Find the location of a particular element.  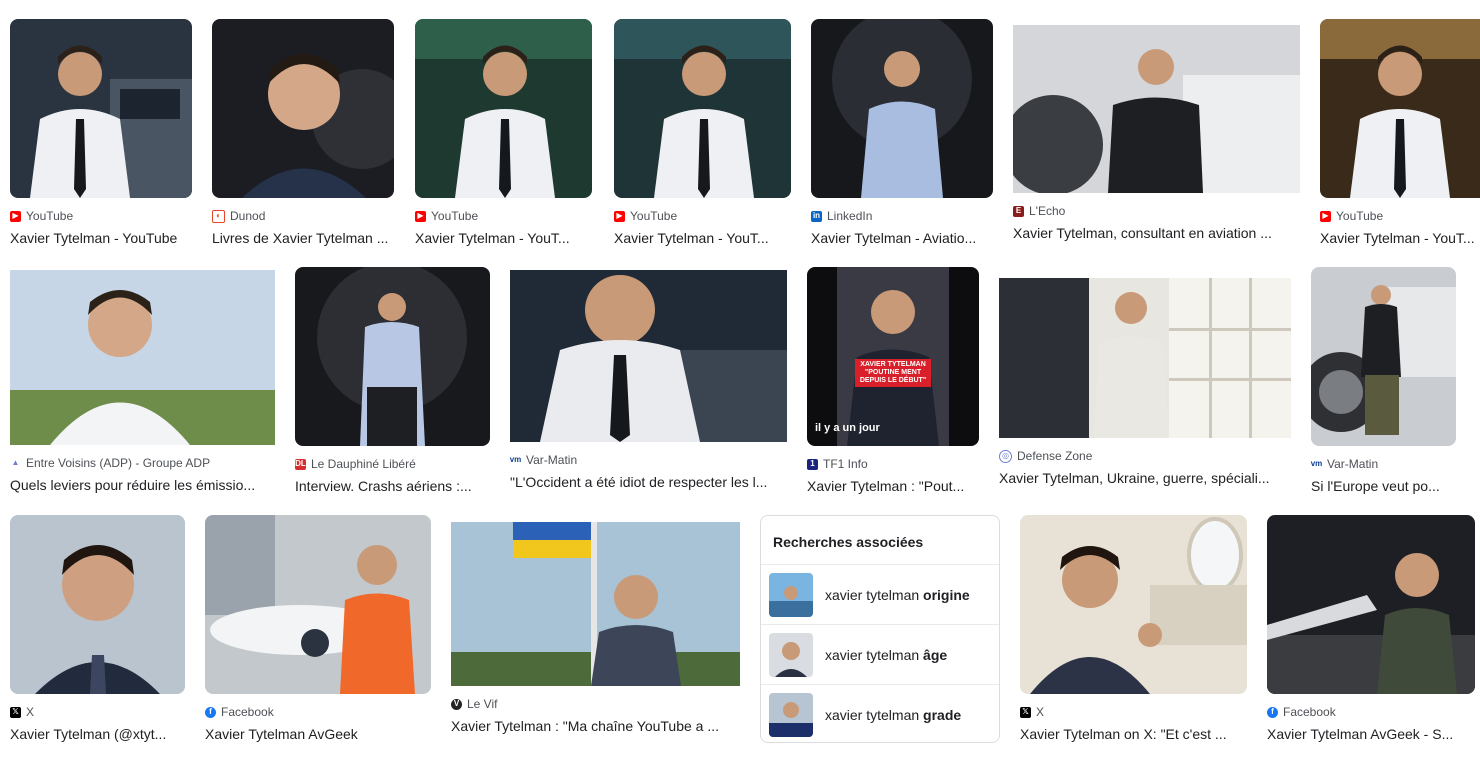

adp-icon: ▲ is located at coordinates (15, 463).